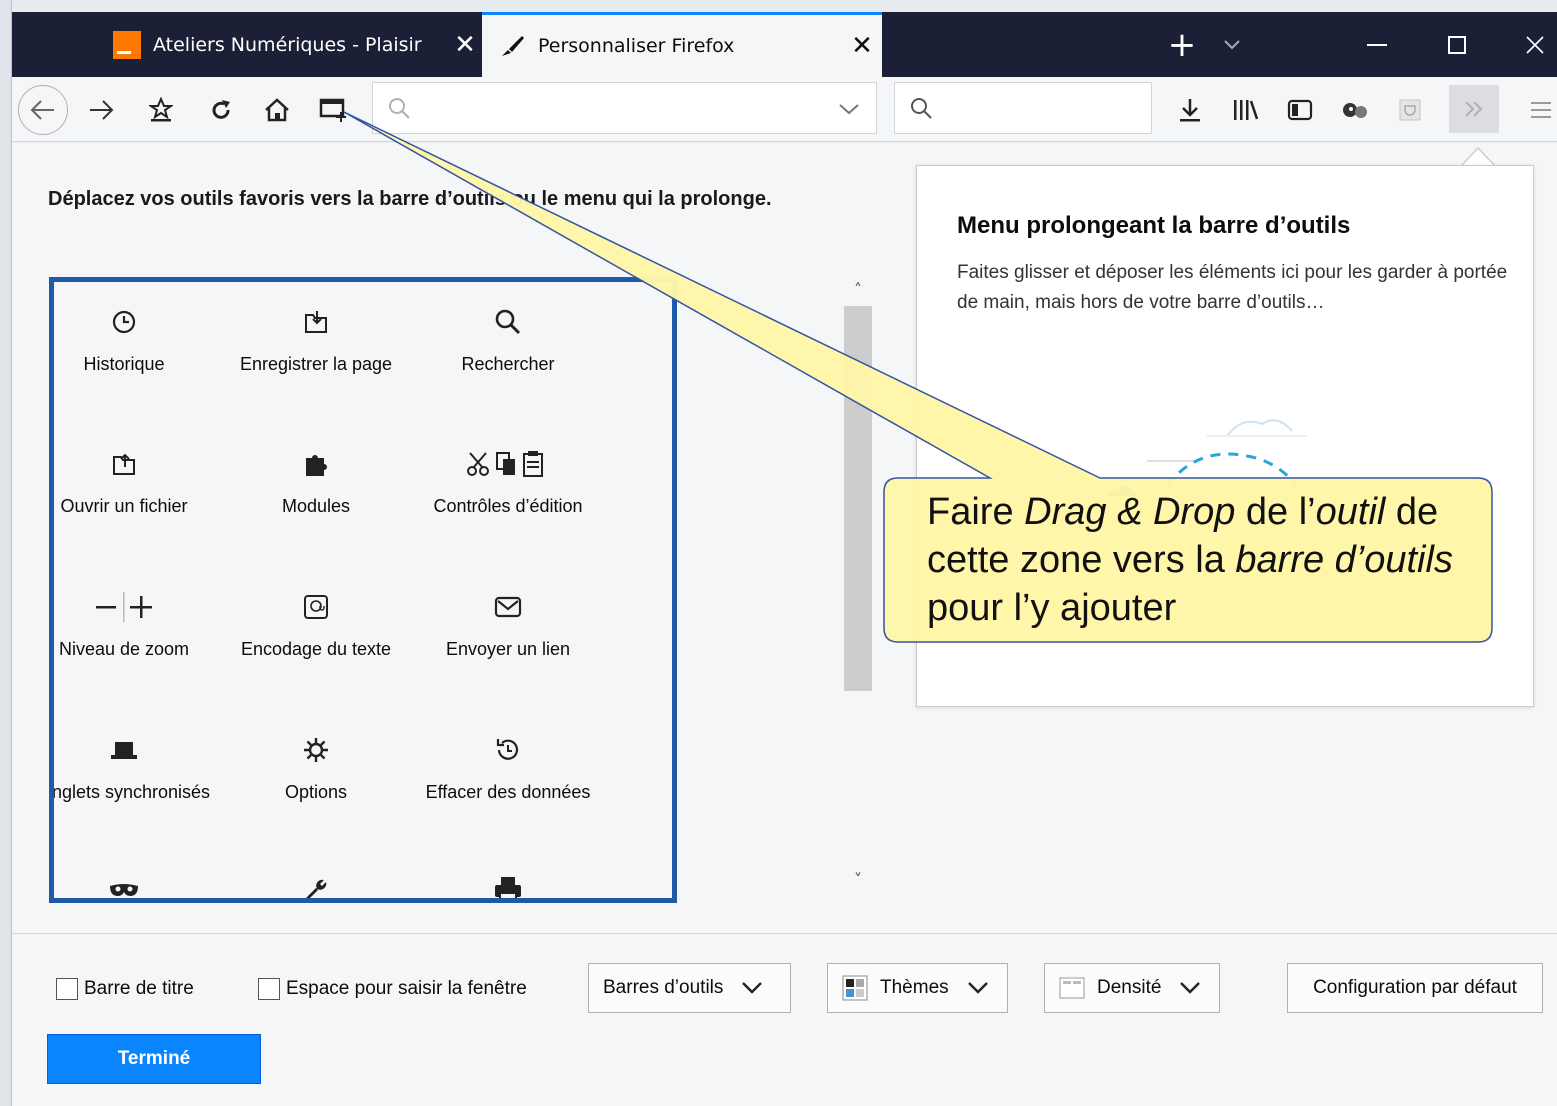 The width and height of the screenshot is (1557, 1106). What do you see at coordinates (124, 506) in the screenshot?
I see `palette-item-label: Ouvrir un fichier` at bounding box center [124, 506].